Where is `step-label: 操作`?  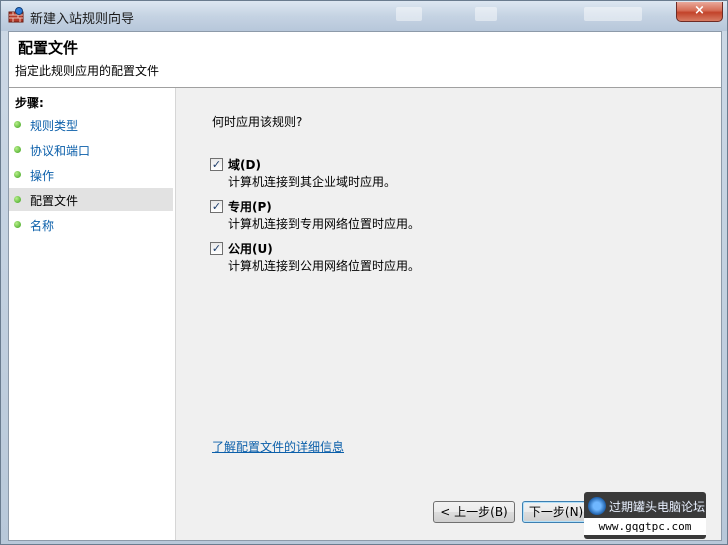
step-label: 操作 is located at coordinates (42, 176).